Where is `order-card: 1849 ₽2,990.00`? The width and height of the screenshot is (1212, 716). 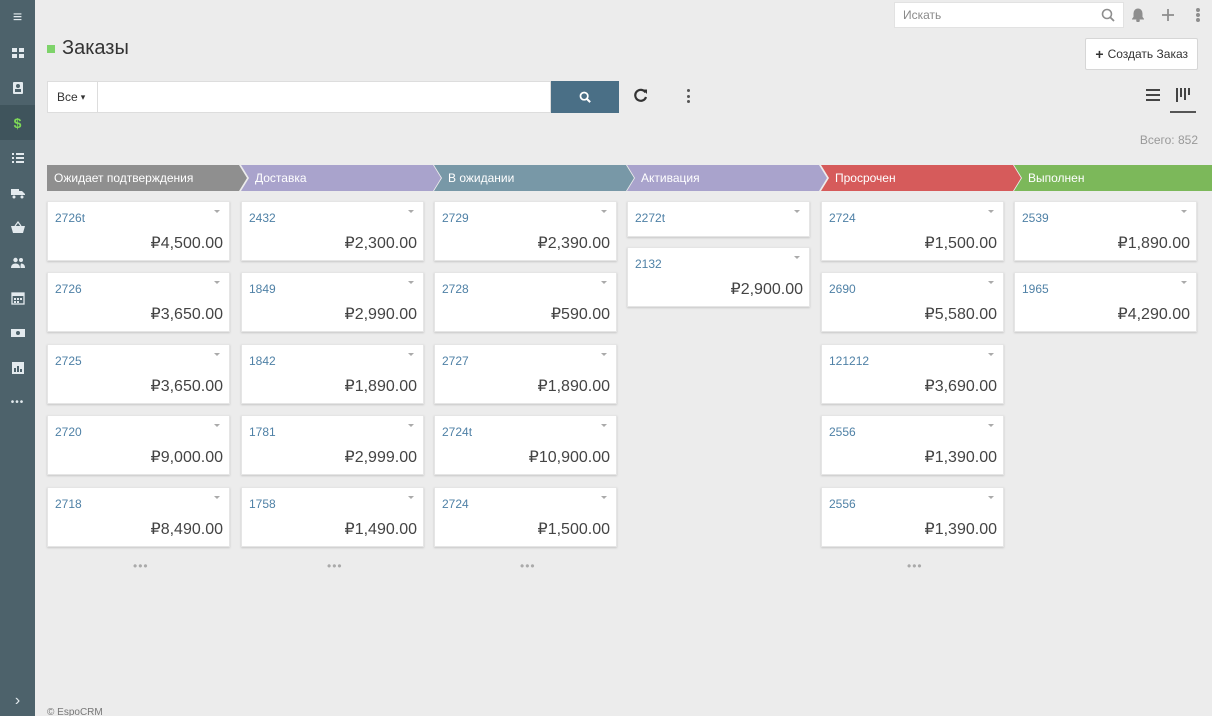
order-card: 1849 ₽2,990.00 is located at coordinates (332, 302).